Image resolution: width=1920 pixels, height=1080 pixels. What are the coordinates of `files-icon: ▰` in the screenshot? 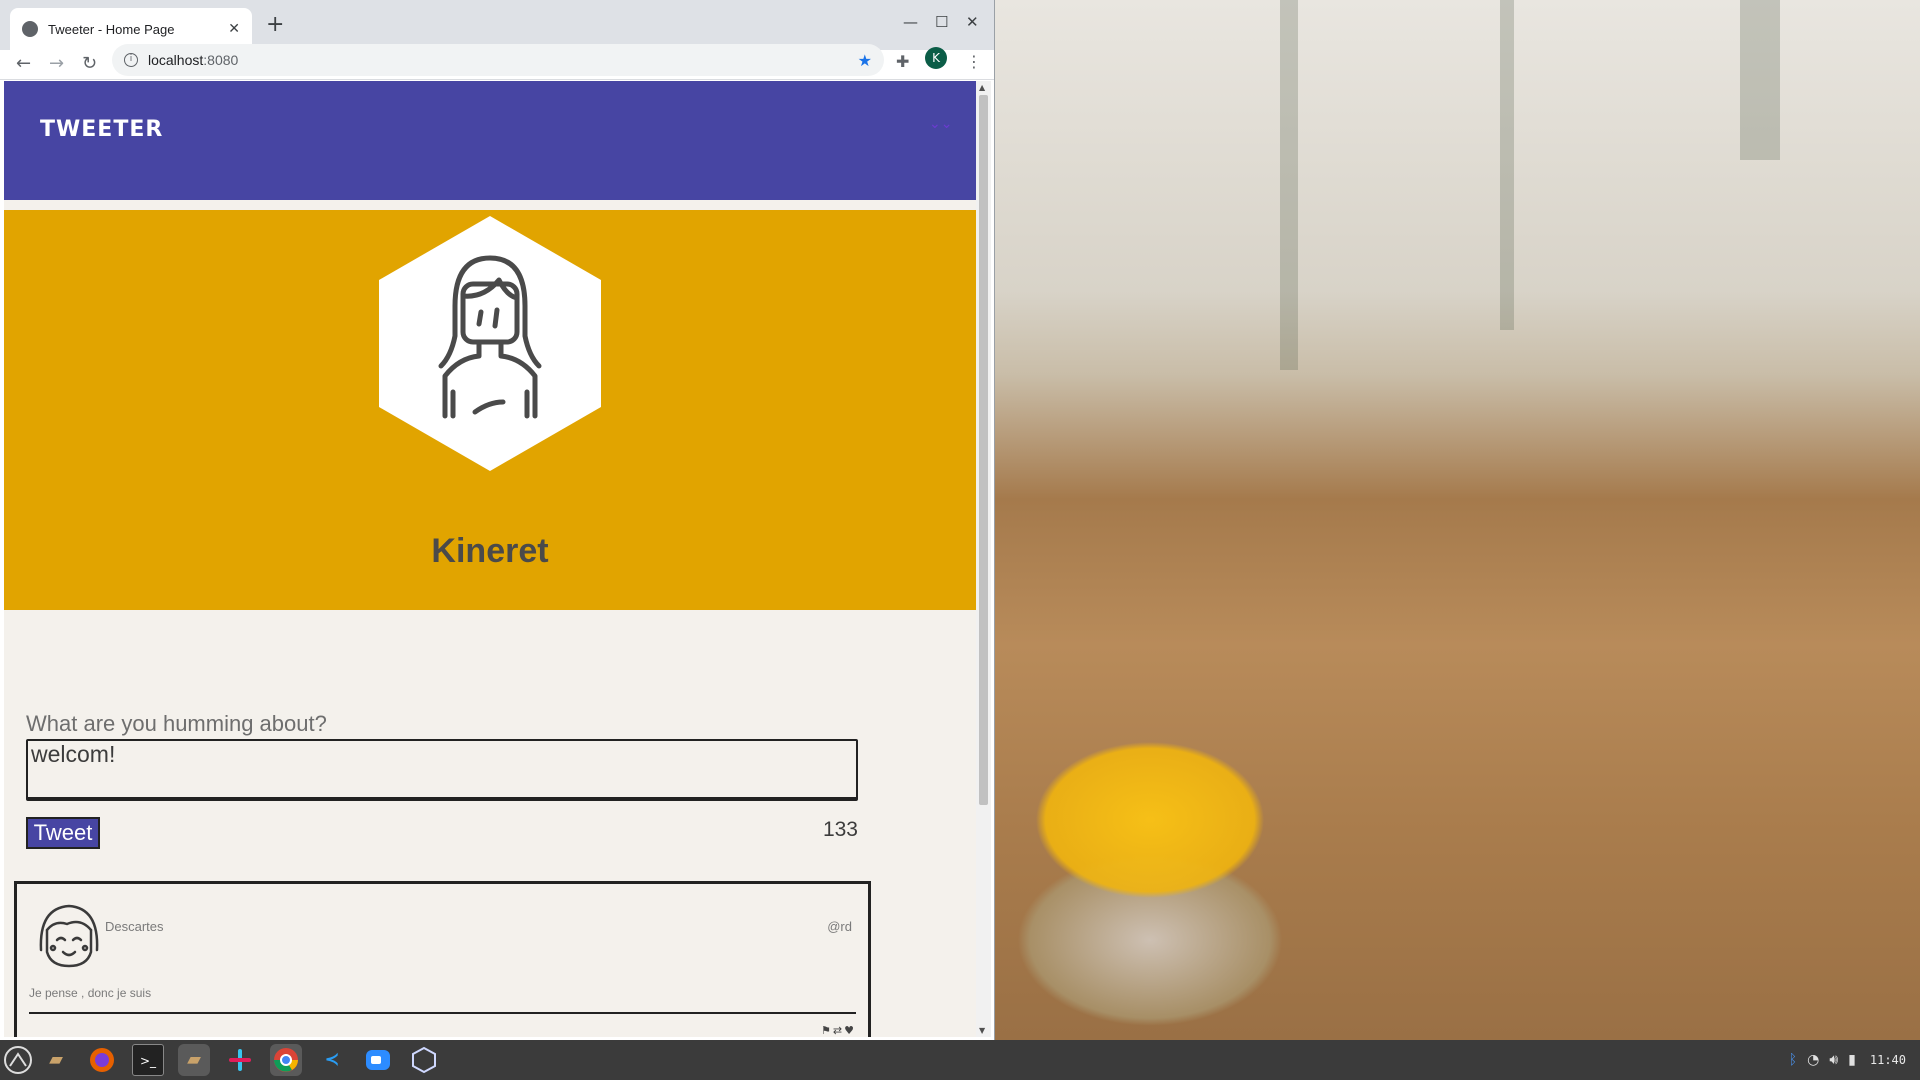 It's located at (56, 1060).